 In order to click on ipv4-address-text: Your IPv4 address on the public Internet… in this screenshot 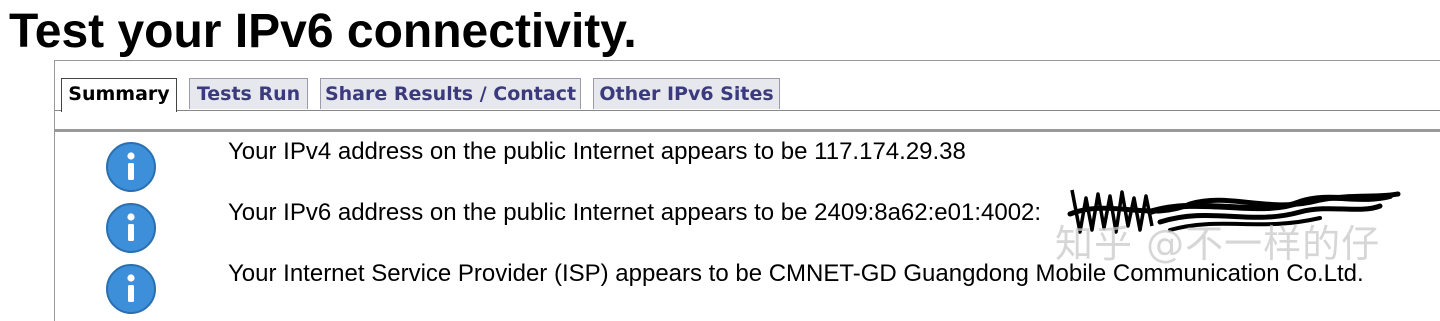, I will do `click(597, 151)`.